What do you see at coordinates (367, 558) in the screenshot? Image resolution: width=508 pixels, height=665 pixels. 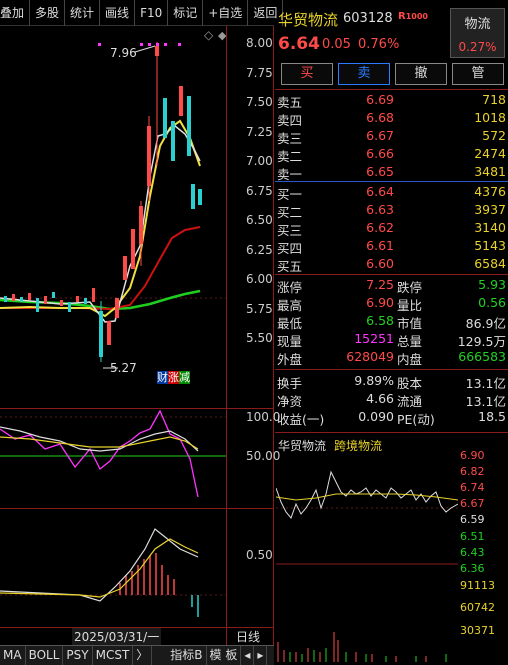 I see `intraday-chart` at bounding box center [367, 558].